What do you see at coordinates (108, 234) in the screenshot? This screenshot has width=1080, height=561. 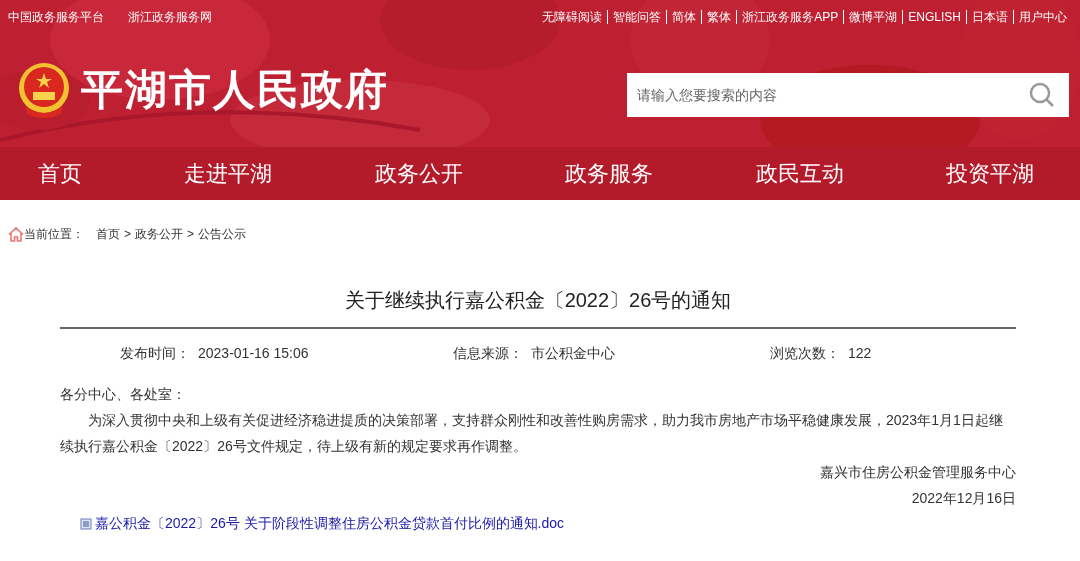 I see `breadcrumb-link: 首页` at bounding box center [108, 234].